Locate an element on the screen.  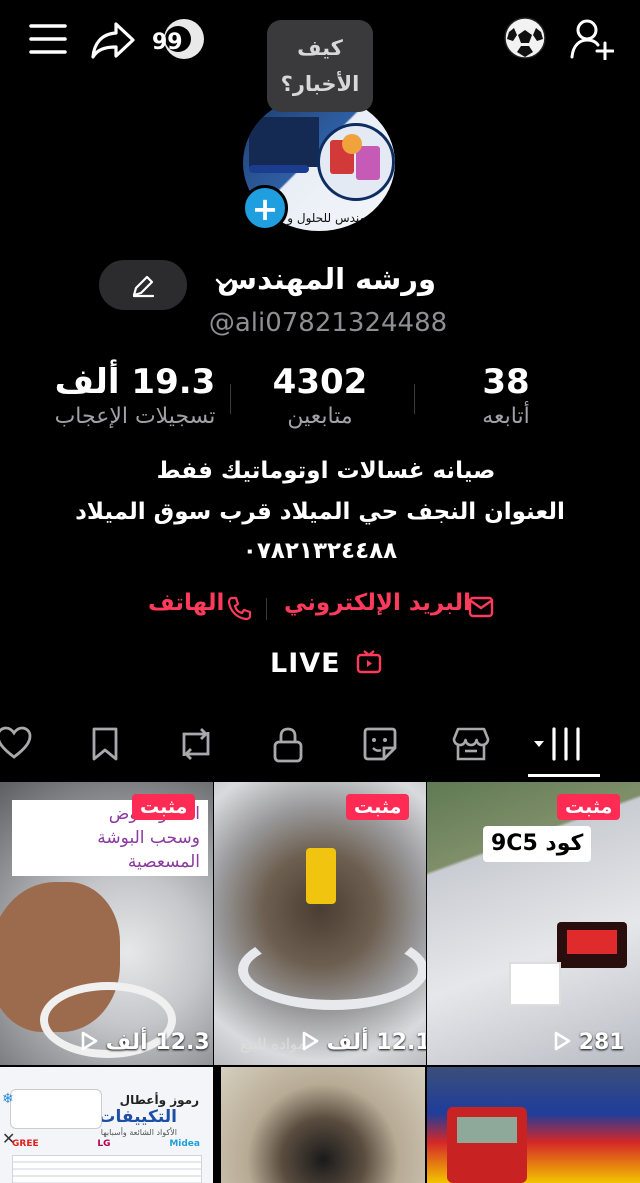
profile-handle: @ali07821324488 is located at coordinates (328, 323).